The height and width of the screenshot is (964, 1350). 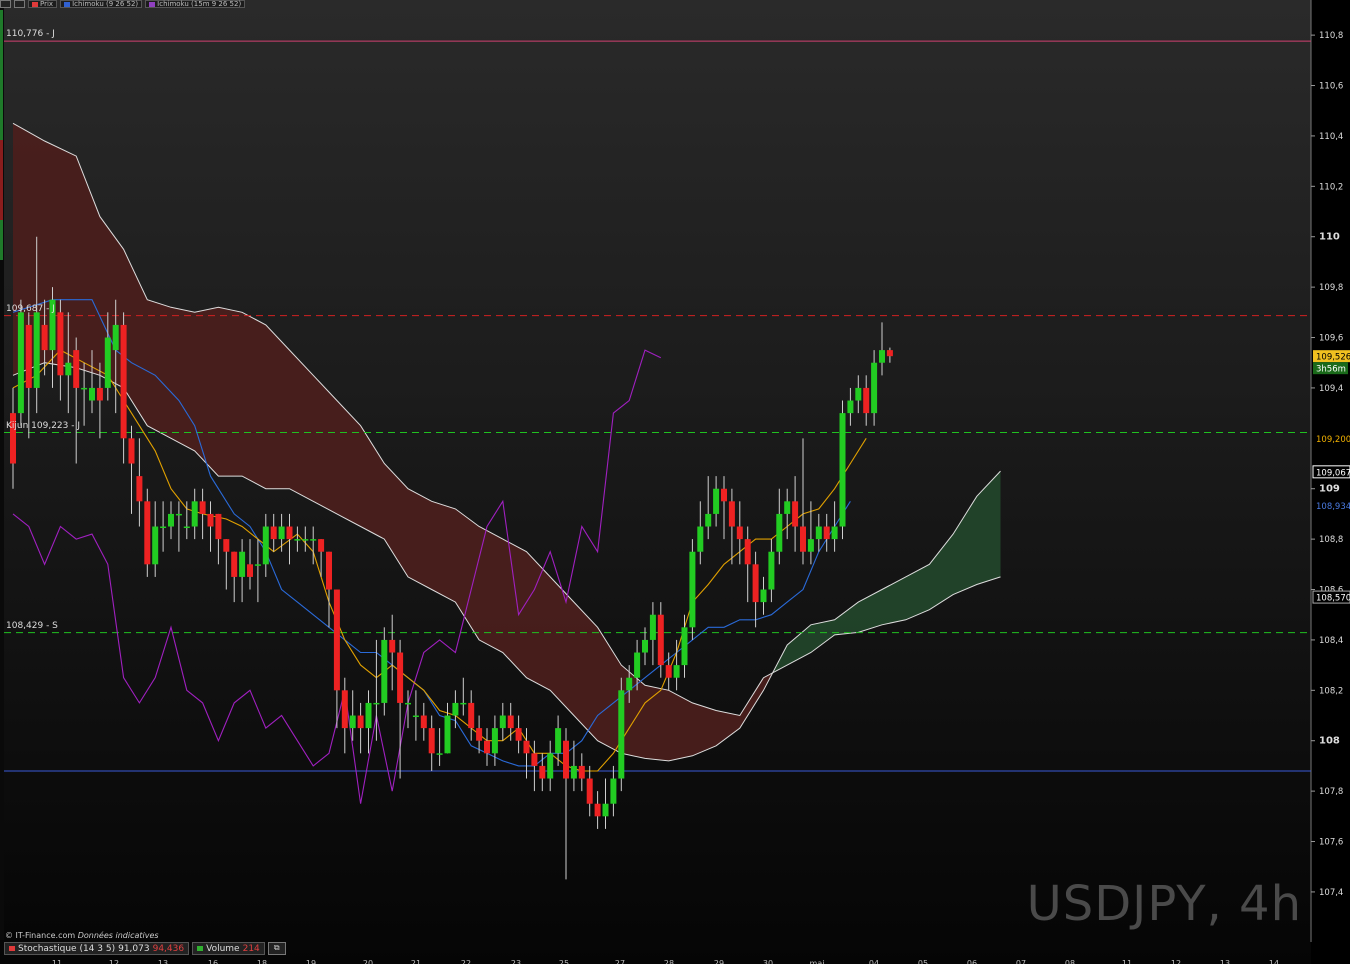 What do you see at coordinates (719, 961) in the screenshot?
I see `x-tick-label-13: 29` at bounding box center [719, 961].